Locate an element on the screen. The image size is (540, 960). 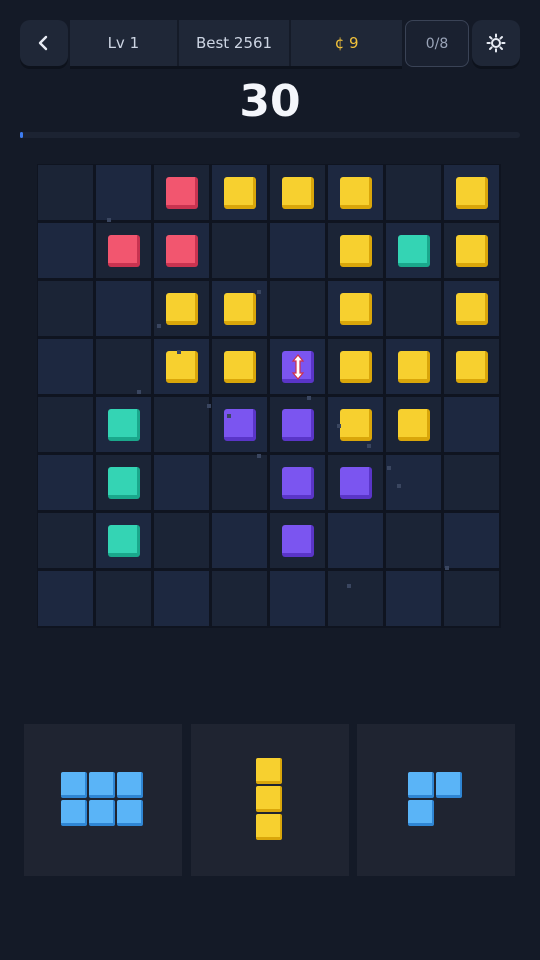
tray-piece-blue-l-corner is located at coordinates (436, 800).